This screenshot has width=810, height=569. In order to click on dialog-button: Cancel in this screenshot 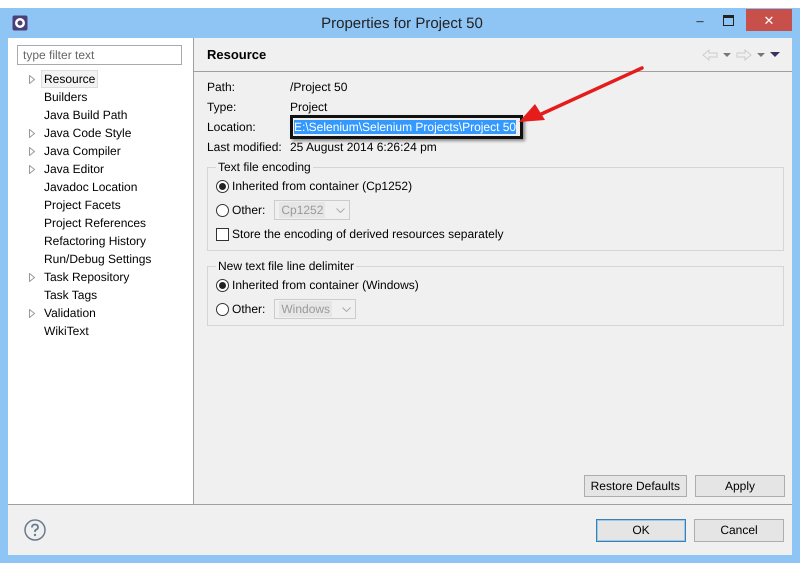, I will do `click(739, 530)`.